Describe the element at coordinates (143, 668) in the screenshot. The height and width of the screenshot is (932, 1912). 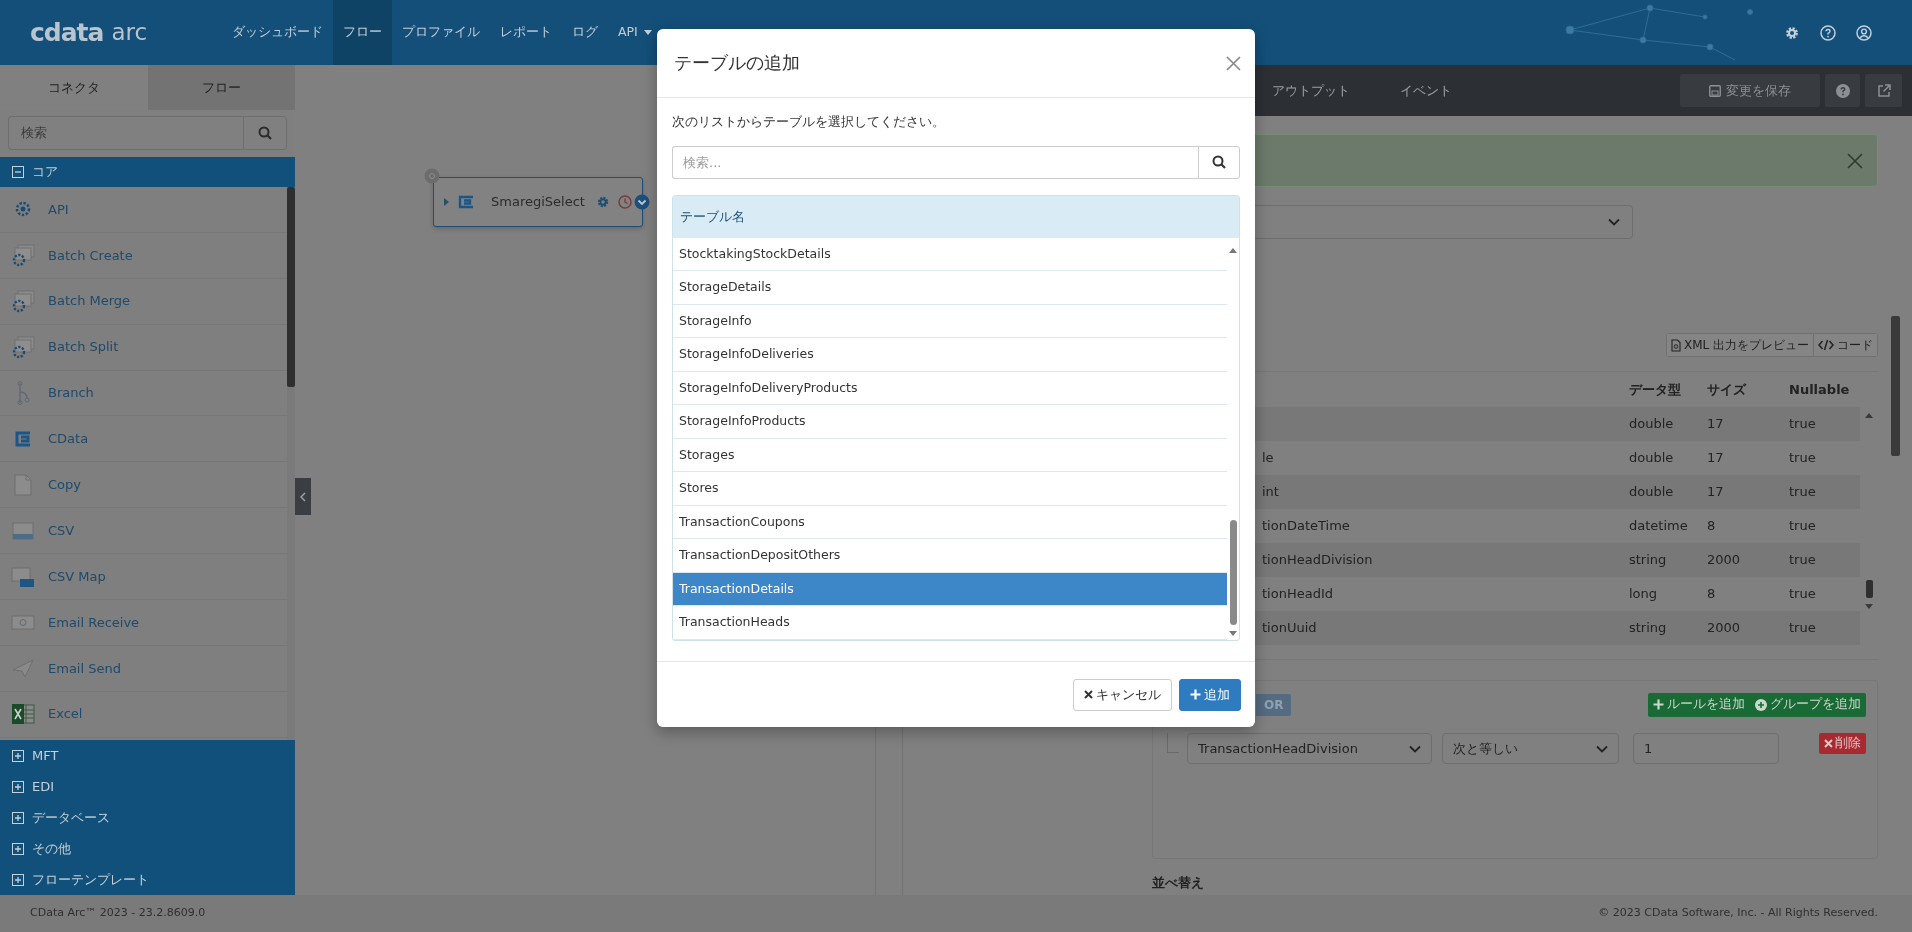
I see `connector-item: Email Send` at that location.